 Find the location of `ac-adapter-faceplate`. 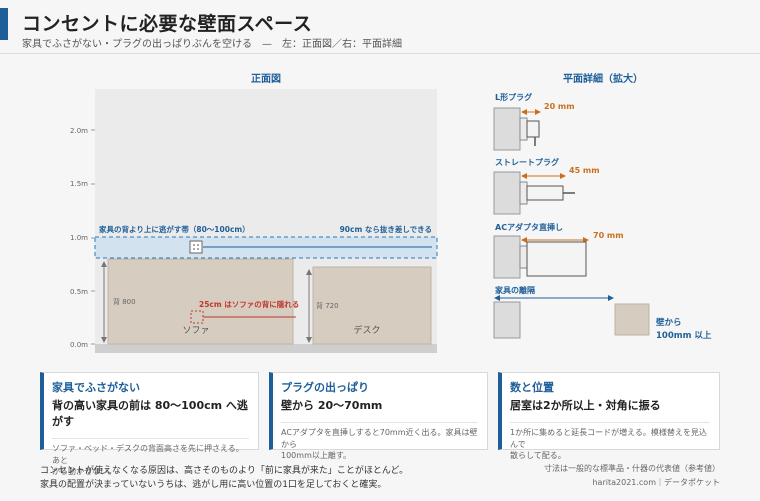

ac-adapter-faceplate is located at coordinates (523, 257).